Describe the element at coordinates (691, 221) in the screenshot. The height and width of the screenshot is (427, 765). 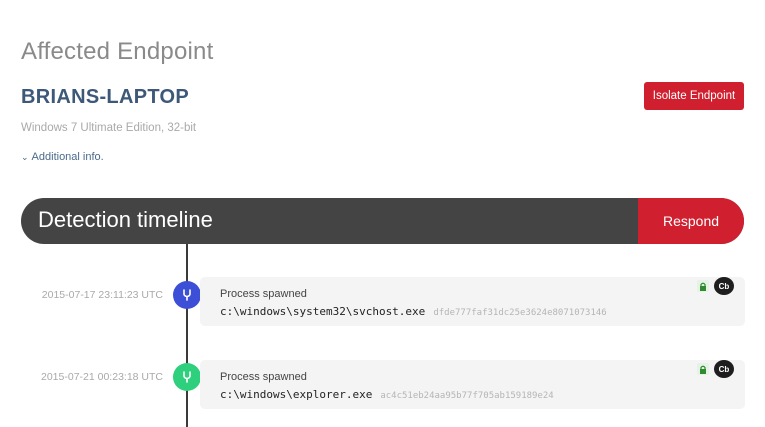
I see `respond-button: Respond` at that location.